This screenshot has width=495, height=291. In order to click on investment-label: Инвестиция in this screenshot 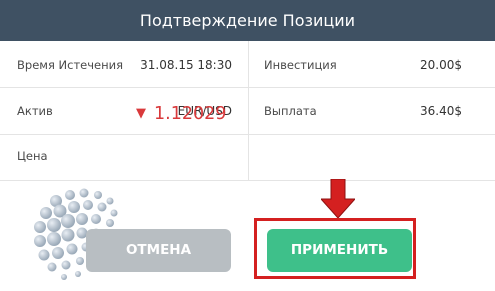, I will do `click(300, 65)`.